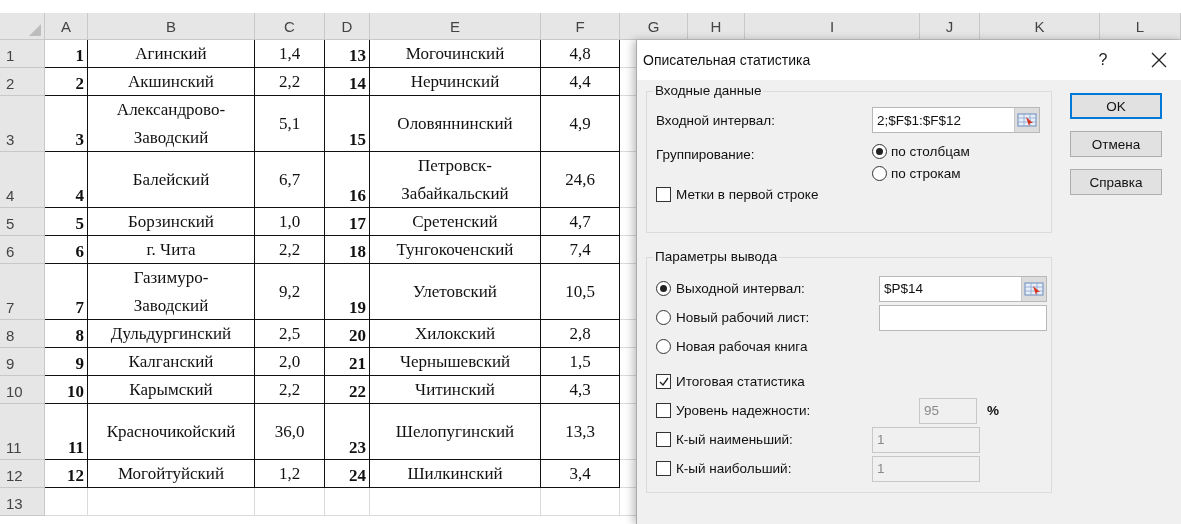  What do you see at coordinates (580, 250) in the screenshot?
I see `table-cell: 7,4` at bounding box center [580, 250].